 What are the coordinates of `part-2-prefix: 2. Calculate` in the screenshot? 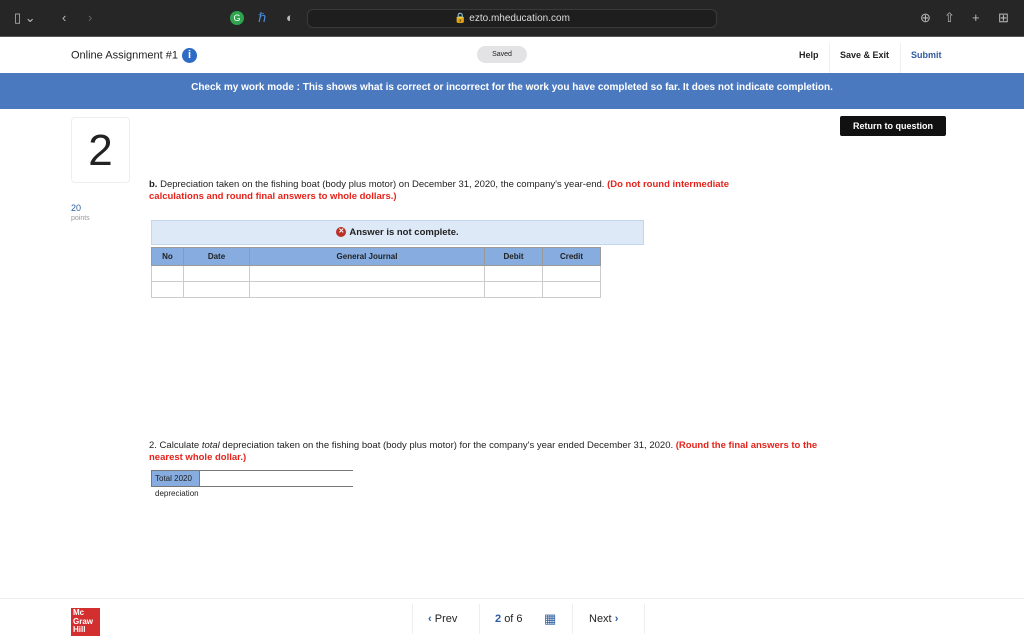 It's located at (175, 445).